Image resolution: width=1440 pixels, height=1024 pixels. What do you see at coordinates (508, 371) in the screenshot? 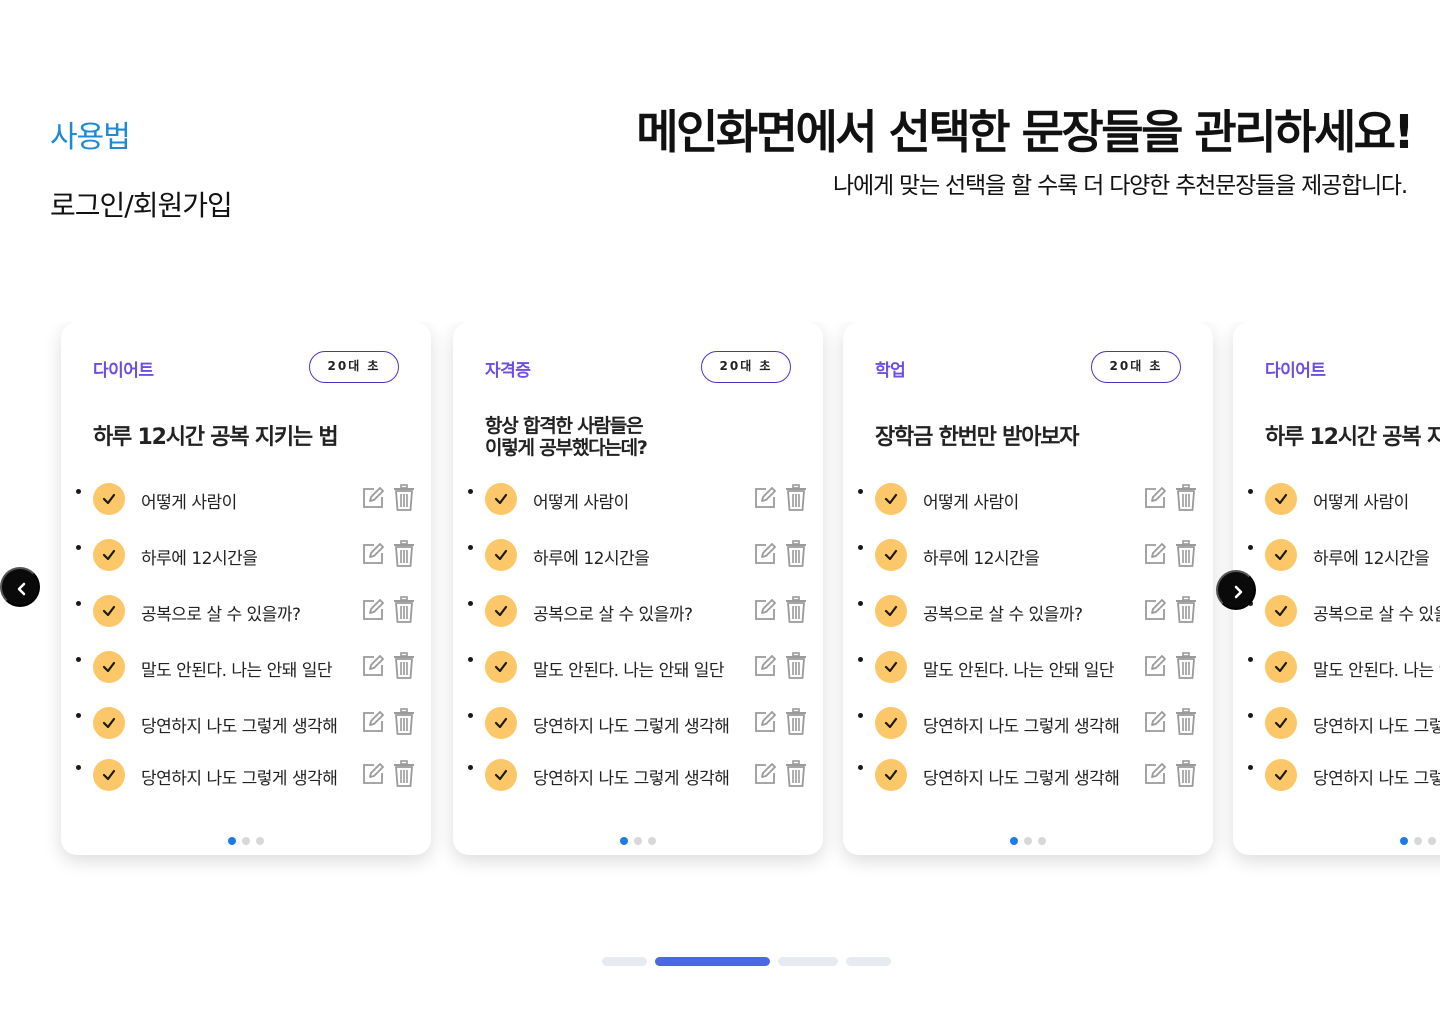
I see `card-category: 자격증` at bounding box center [508, 371].